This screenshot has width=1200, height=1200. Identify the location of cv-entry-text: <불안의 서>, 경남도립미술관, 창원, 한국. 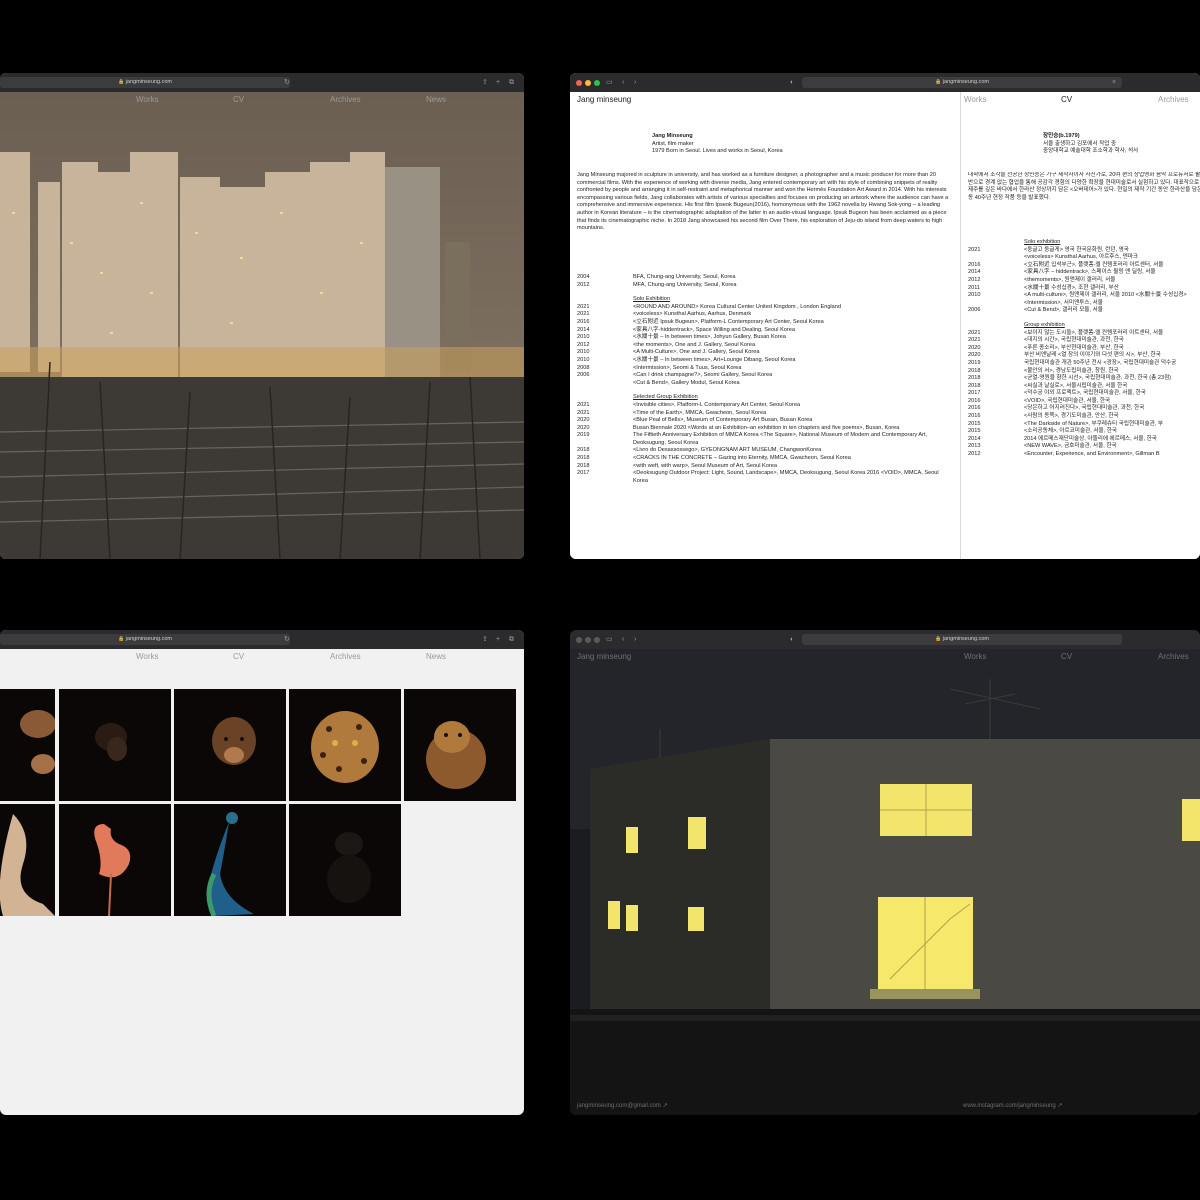
(1071, 370).